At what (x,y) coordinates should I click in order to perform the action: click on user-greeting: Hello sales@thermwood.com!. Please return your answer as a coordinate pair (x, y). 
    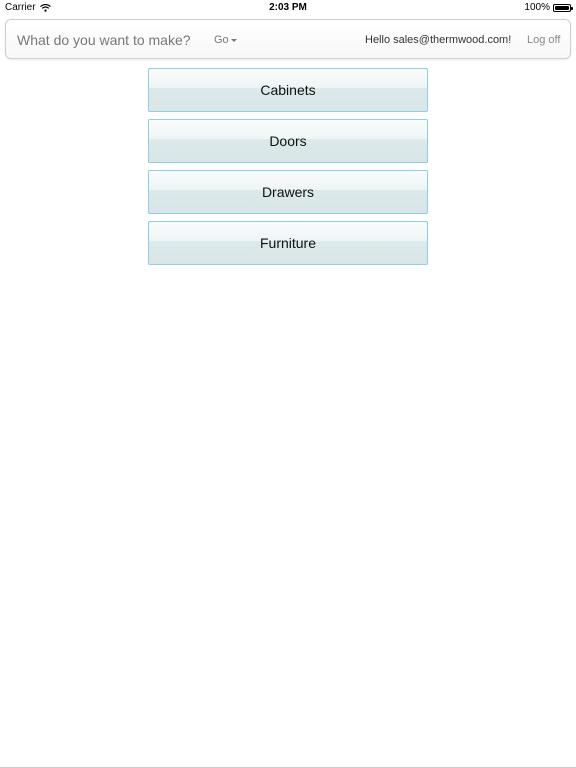
    Looking at the image, I should click on (438, 40).